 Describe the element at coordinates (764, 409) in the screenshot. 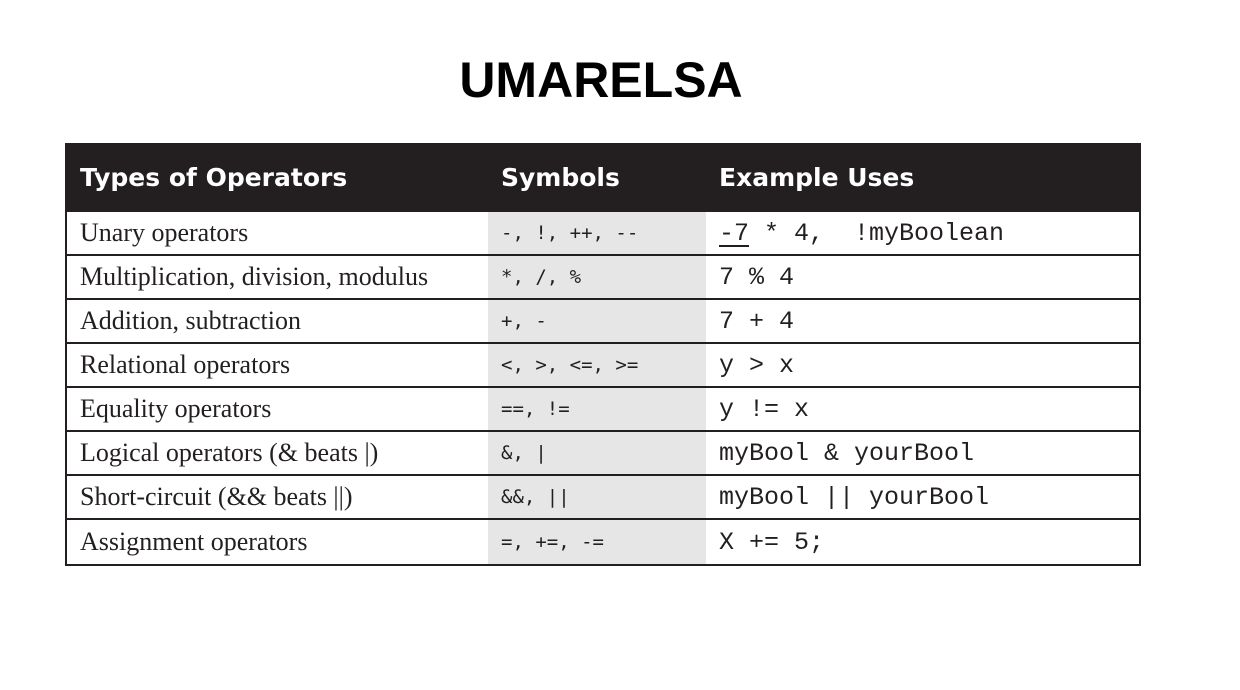

I see `example-text: y != x` at that location.